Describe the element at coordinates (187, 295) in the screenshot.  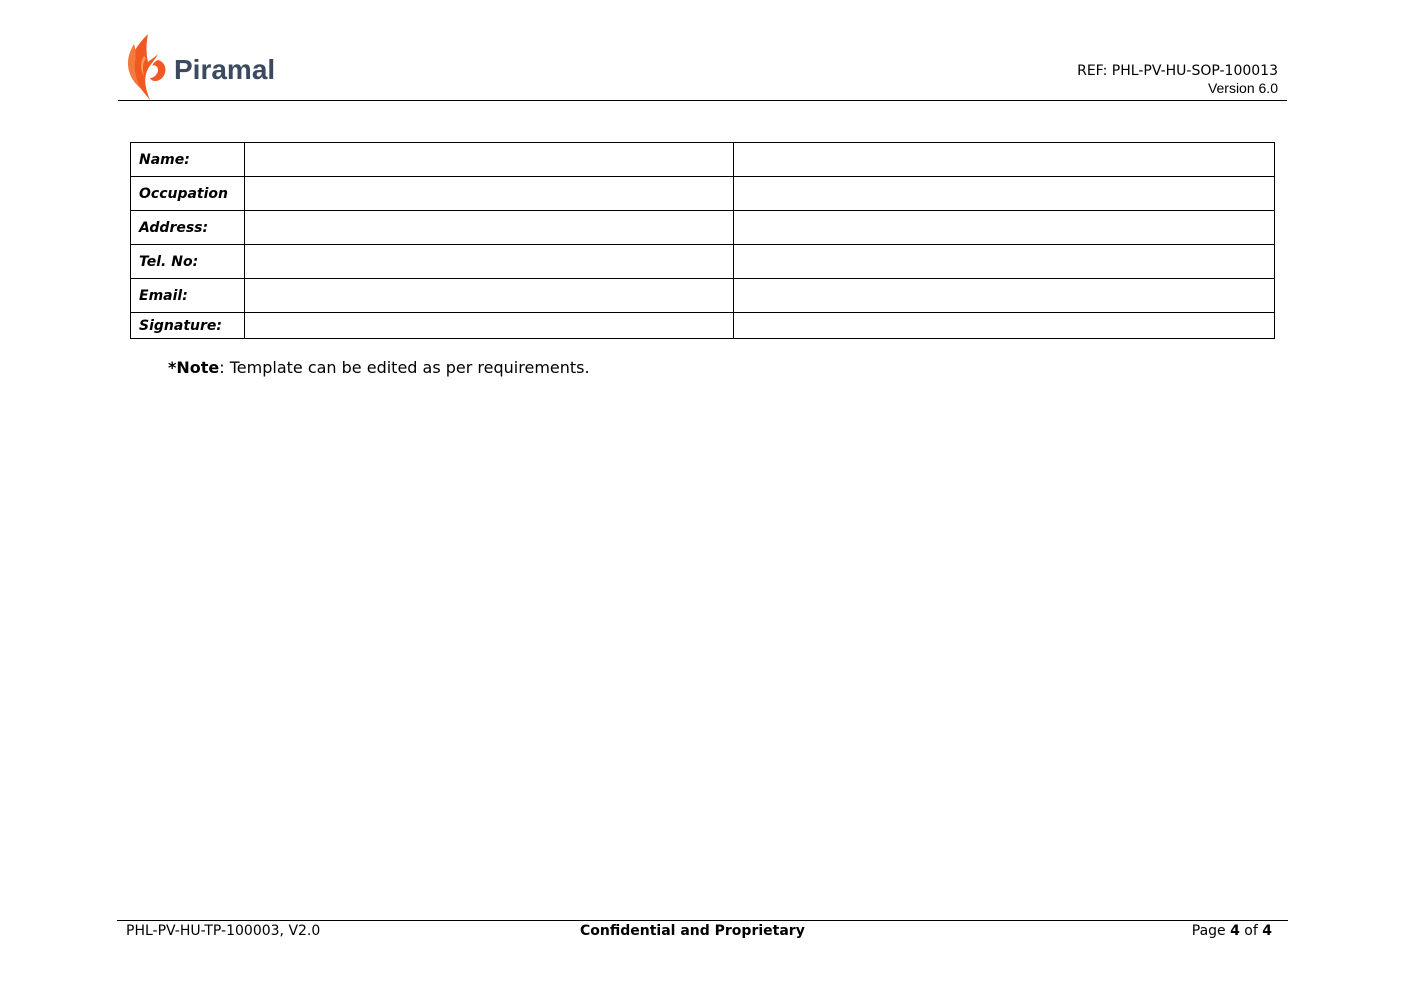
I see `row-label-email: Email:` at that location.